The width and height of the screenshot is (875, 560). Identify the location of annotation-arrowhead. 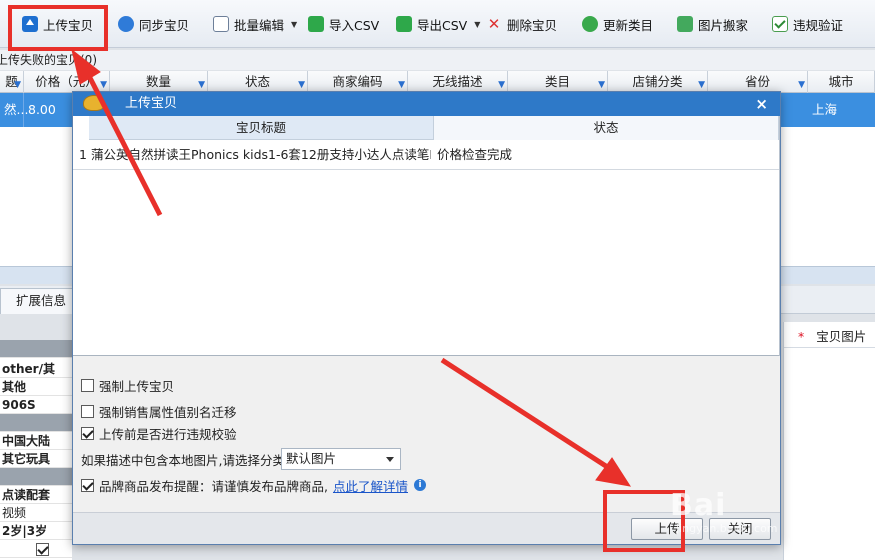
(86, 66).